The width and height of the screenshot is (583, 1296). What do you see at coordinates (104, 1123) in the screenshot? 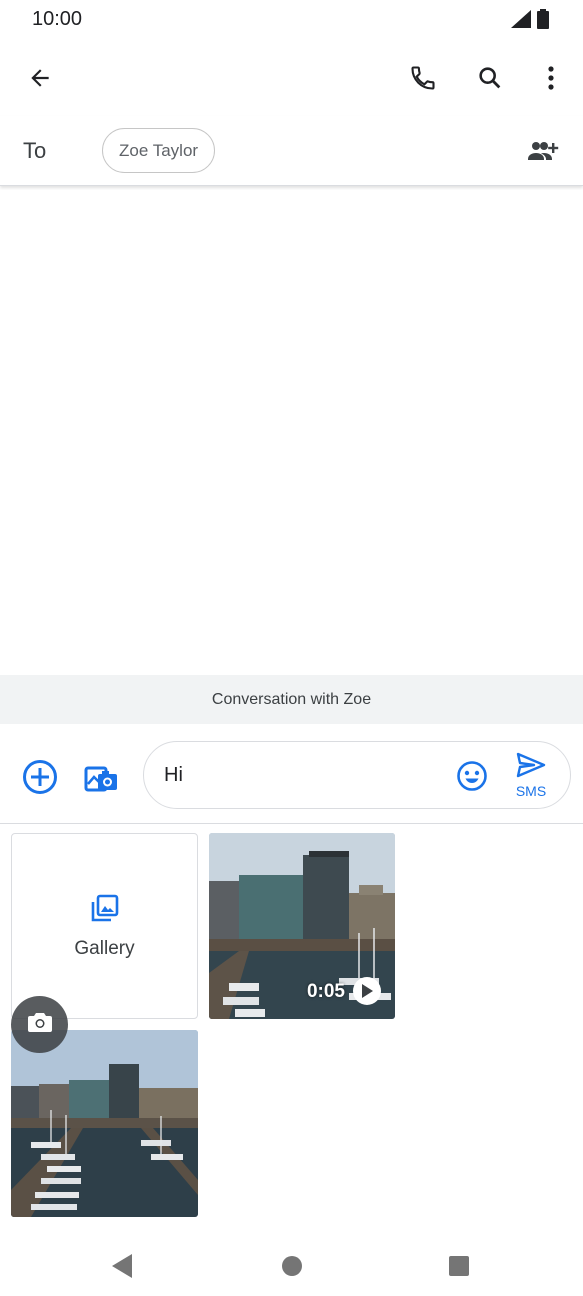
I see `photo-thumbnail` at bounding box center [104, 1123].